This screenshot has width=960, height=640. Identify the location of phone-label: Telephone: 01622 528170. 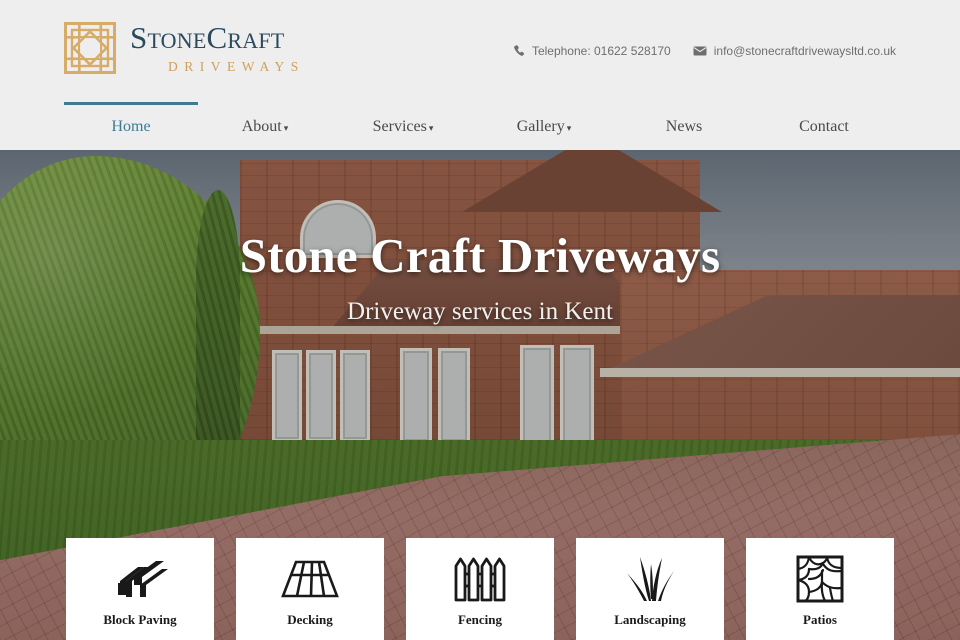
(601, 51).